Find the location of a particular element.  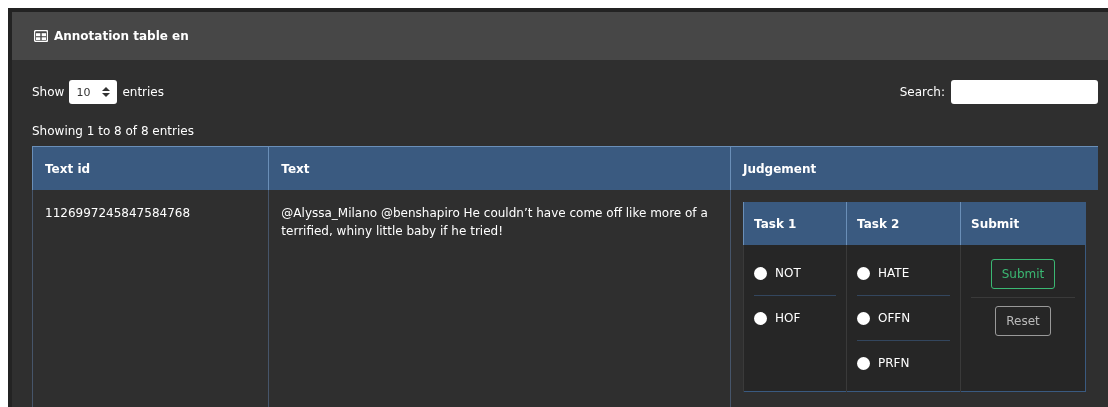

table-icon is located at coordinates (41, 36).